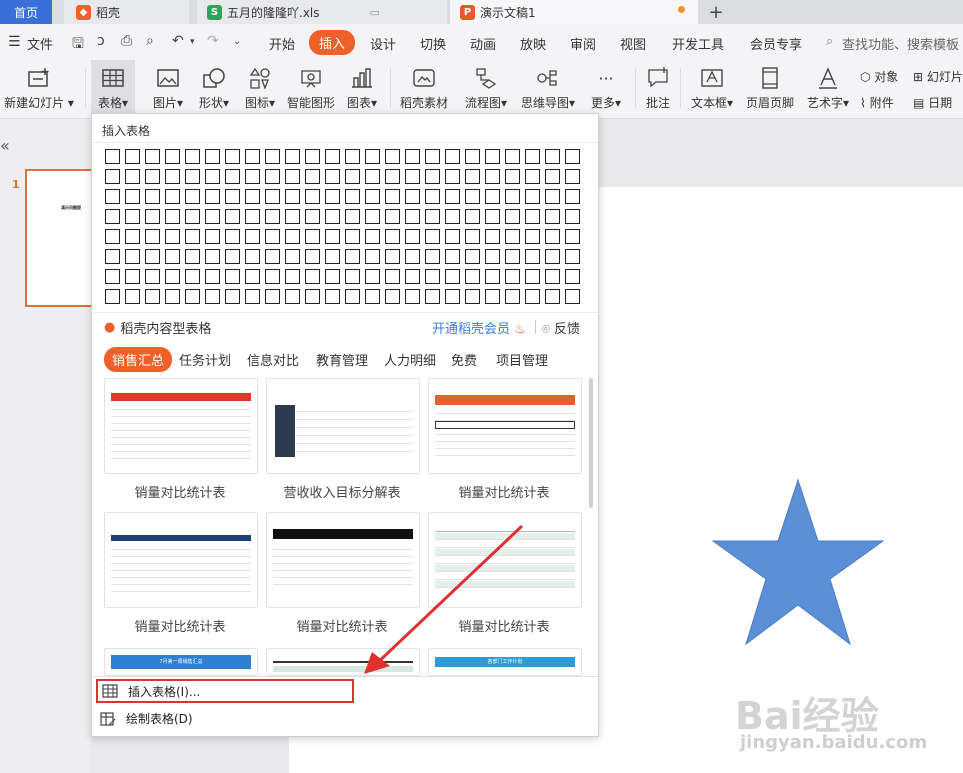 This screenshot has height=773, width=963. What do you see at coordinates (877, 102) in the screenshot?
I see `attachment-button: ⌇ 附件` at bounding box center [877, 102].